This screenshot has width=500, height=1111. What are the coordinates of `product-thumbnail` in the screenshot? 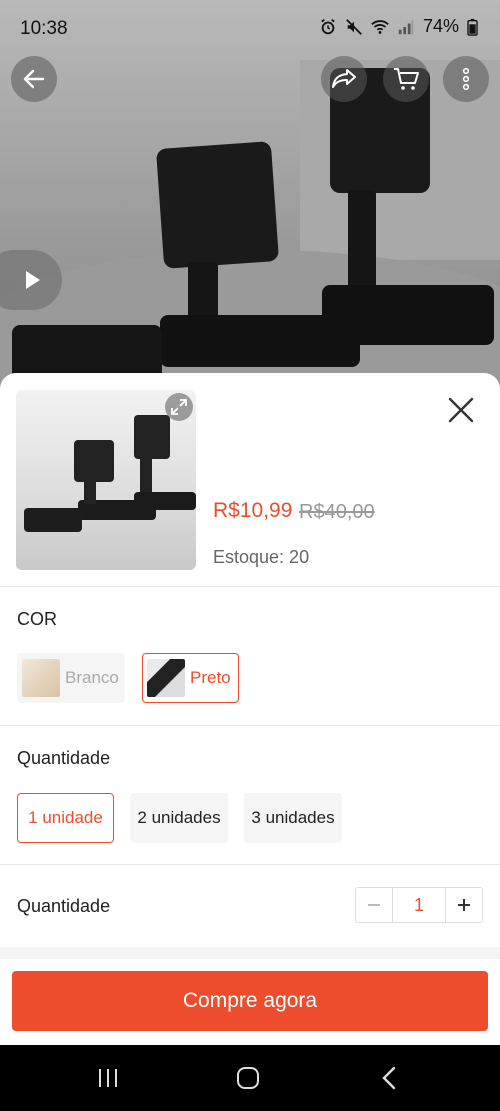 It's located at (106, 480).